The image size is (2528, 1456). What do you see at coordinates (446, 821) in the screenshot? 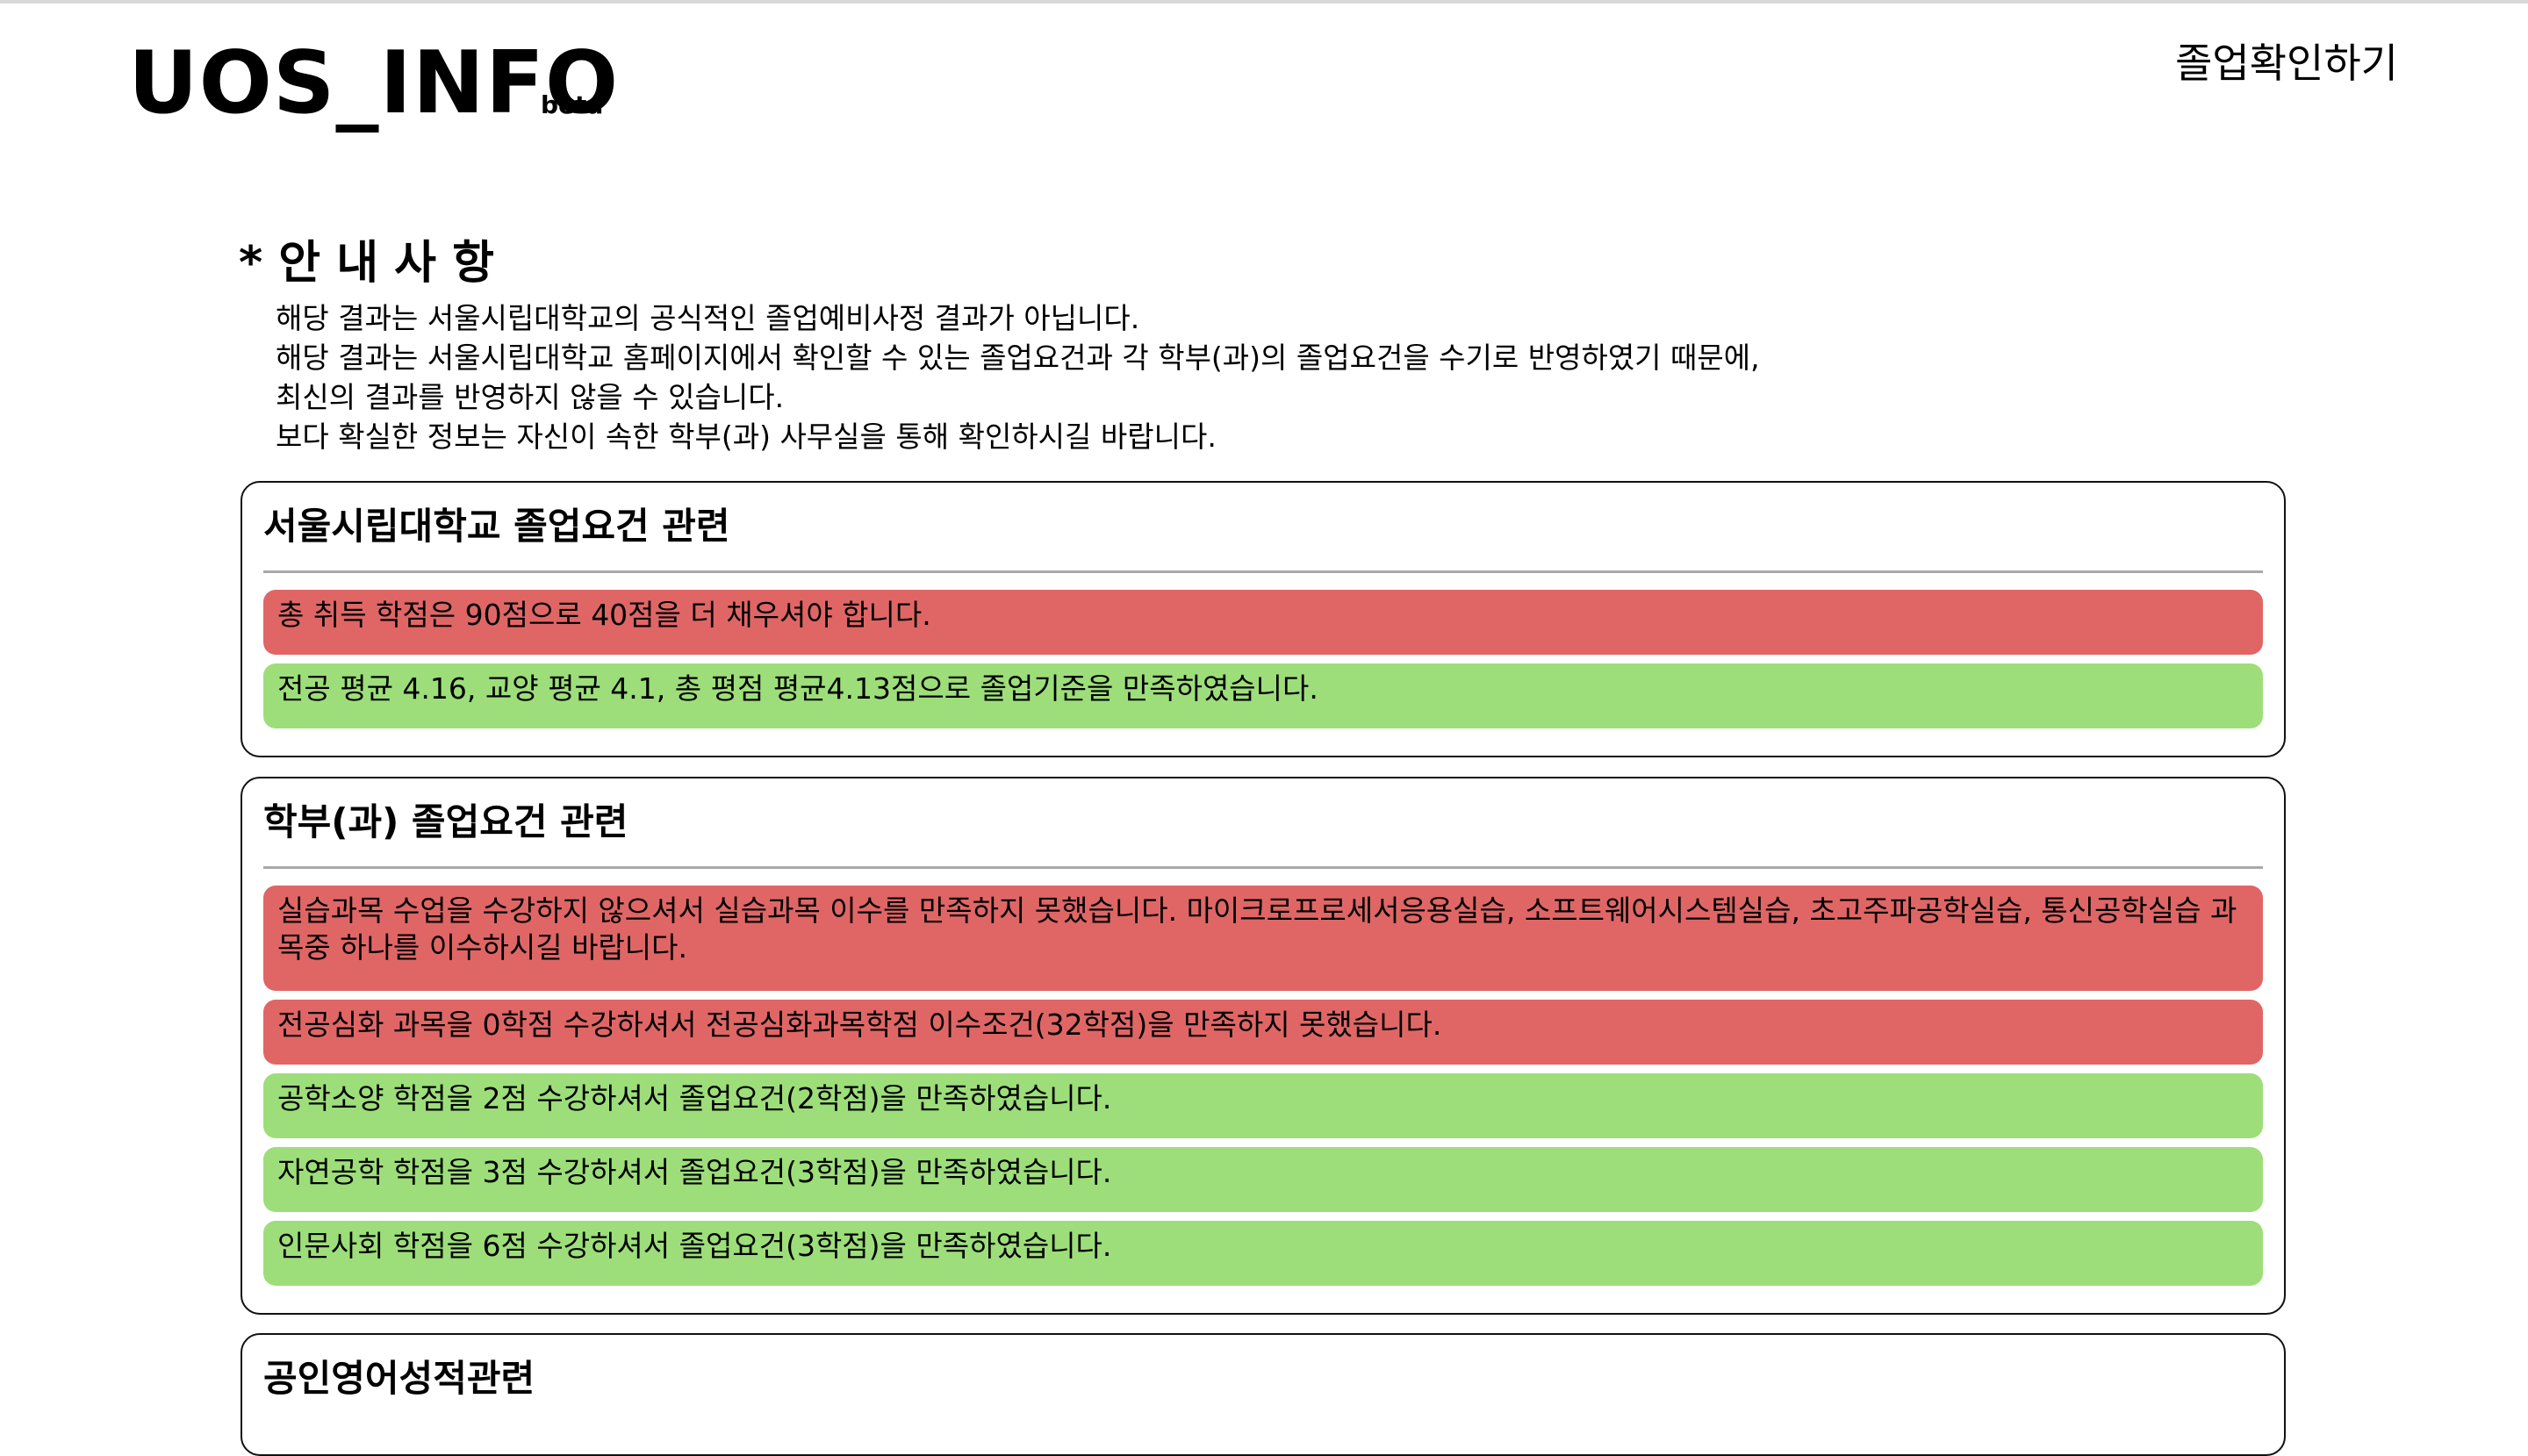
I see `section-title: 학부(과) 졸업요건 관련` at bounding box center [446, 821].